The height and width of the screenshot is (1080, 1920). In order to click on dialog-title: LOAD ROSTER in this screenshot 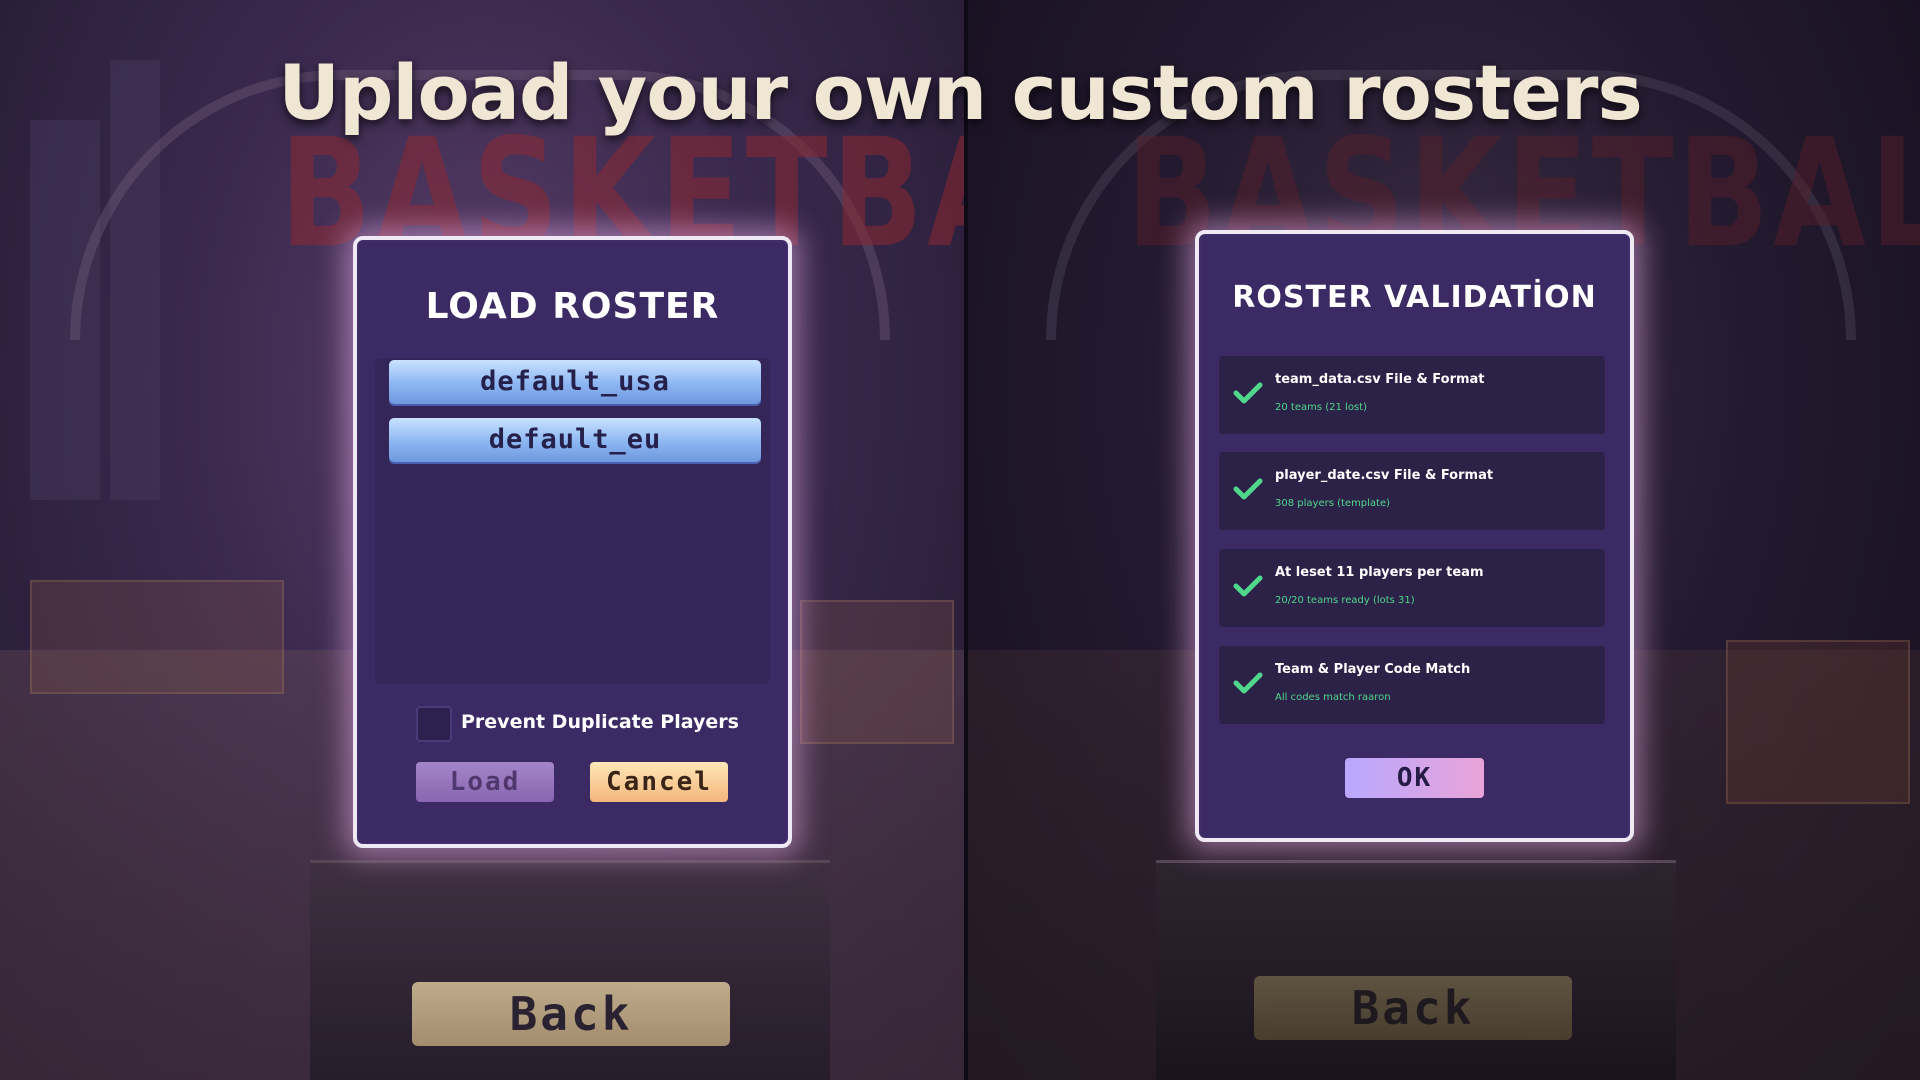, I will do `click(572, 306)`.